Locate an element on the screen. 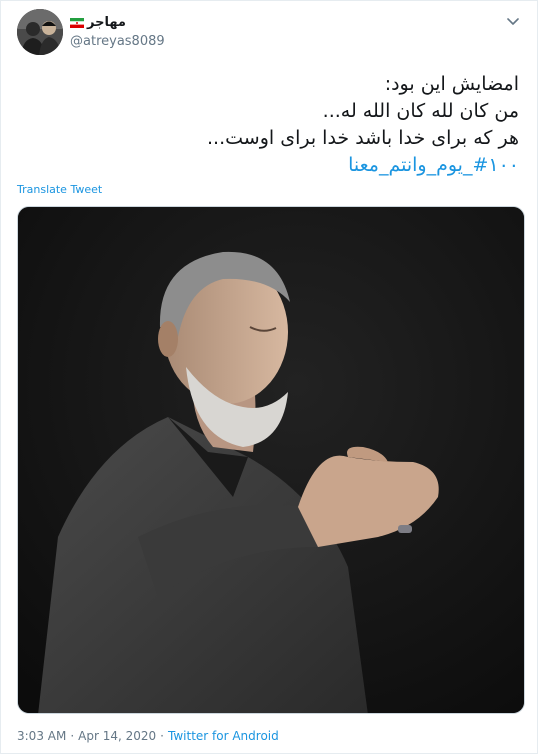 The image size is (540, 756). user-handle: @atreyas8089 is located at coordinates (117, 41).